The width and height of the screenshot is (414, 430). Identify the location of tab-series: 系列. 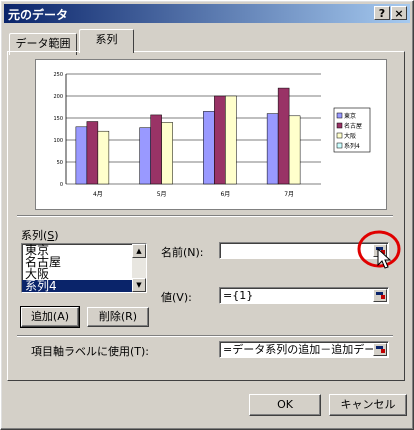
(106, 41).